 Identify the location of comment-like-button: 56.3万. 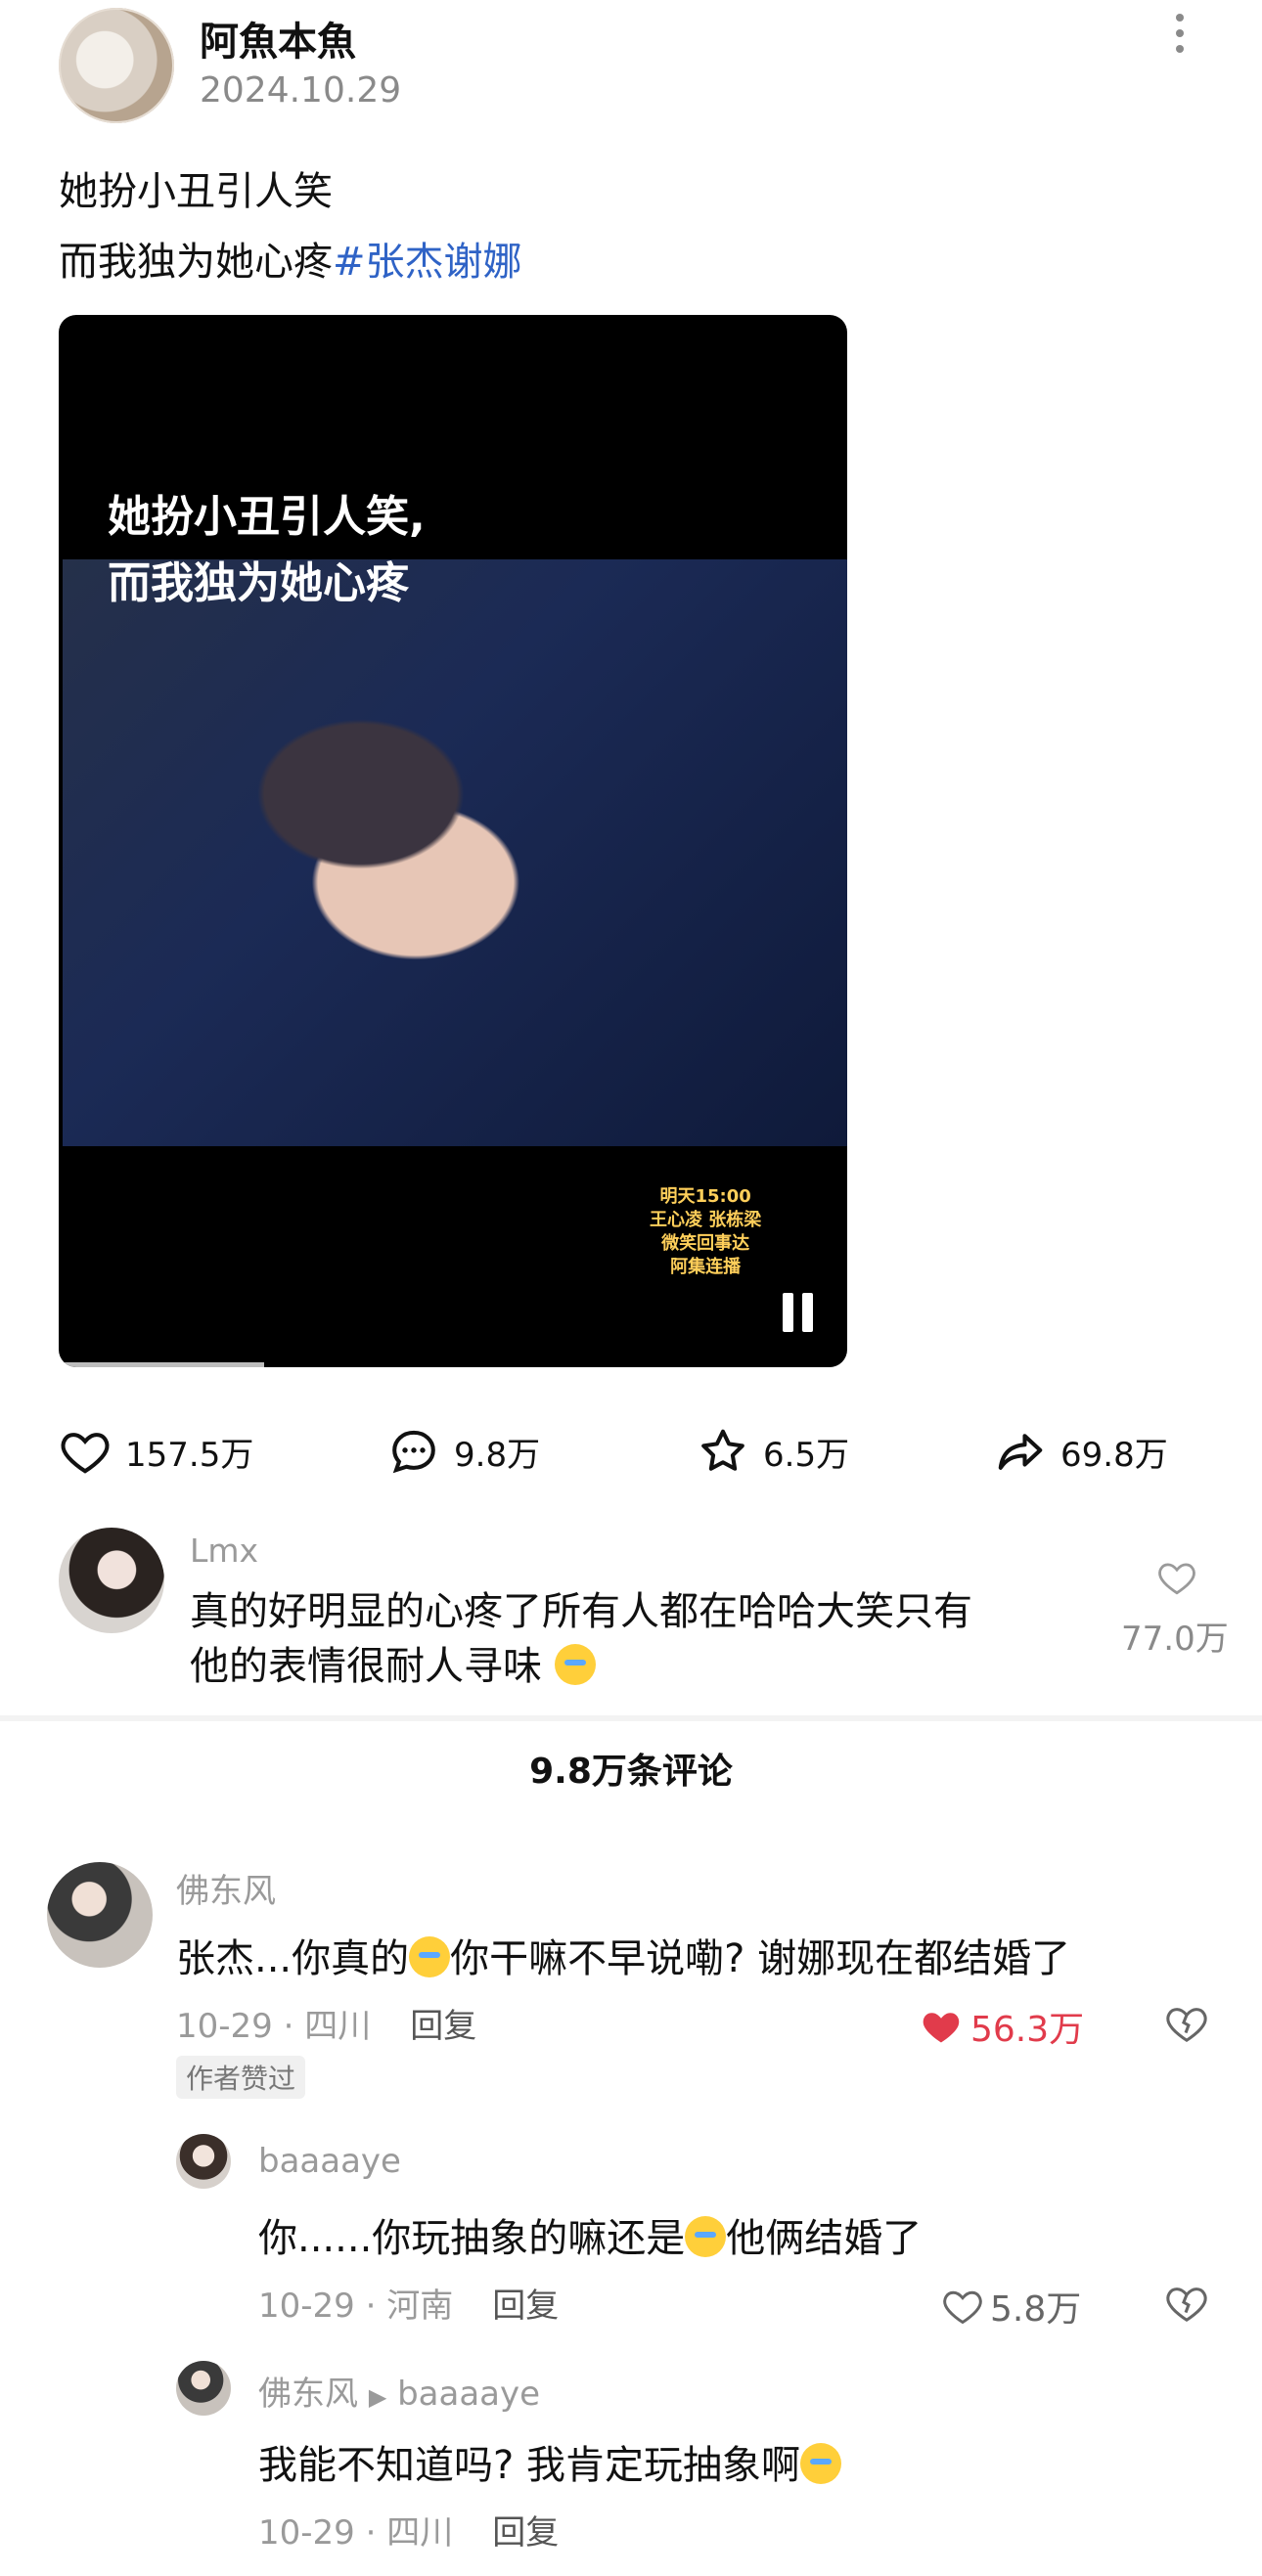
(1002, 2026).